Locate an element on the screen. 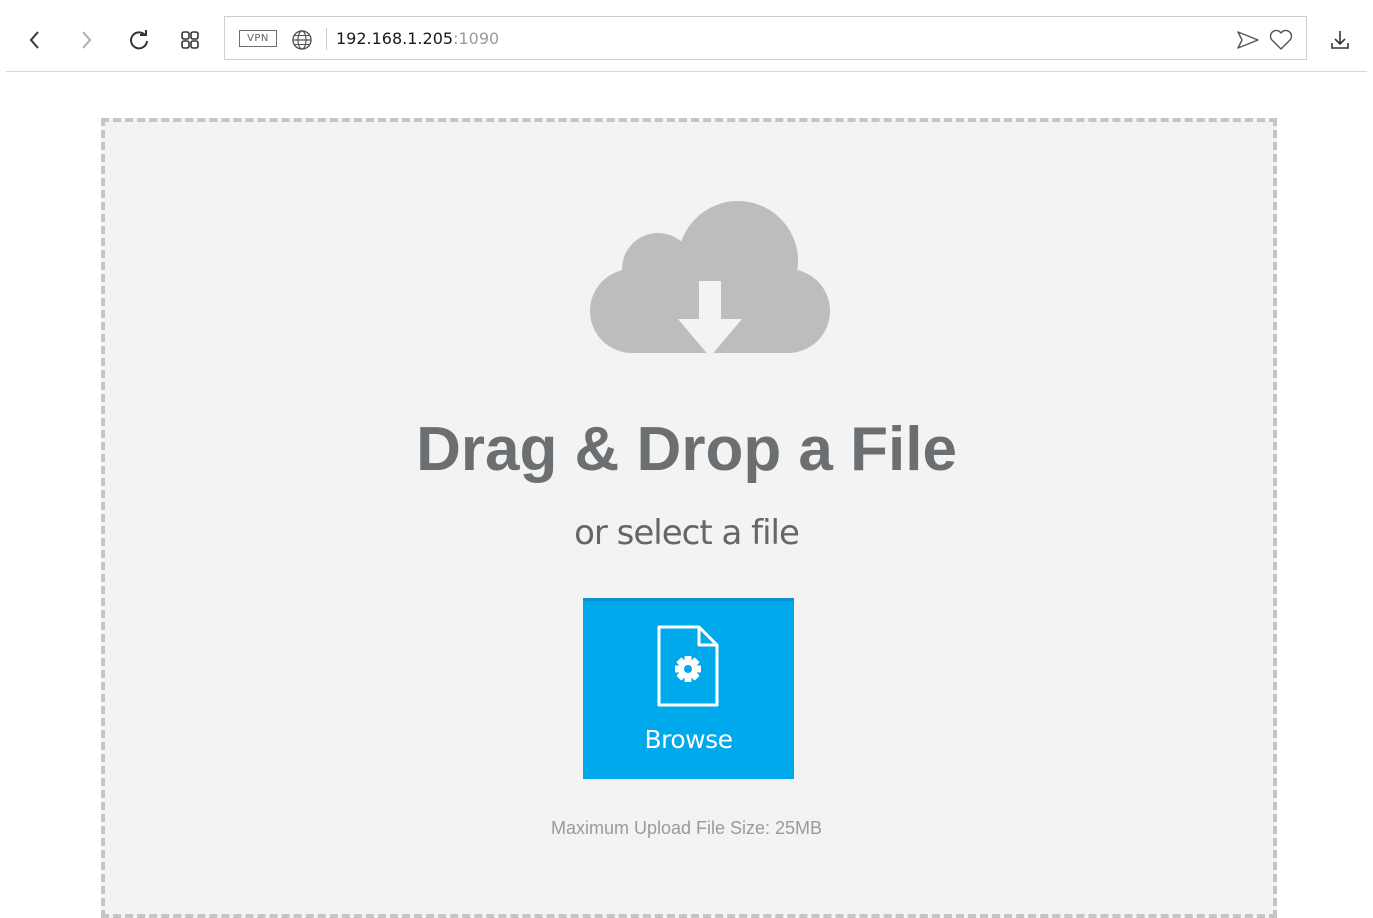  vpn-badge: VPN is located at coordinates (258, 38).